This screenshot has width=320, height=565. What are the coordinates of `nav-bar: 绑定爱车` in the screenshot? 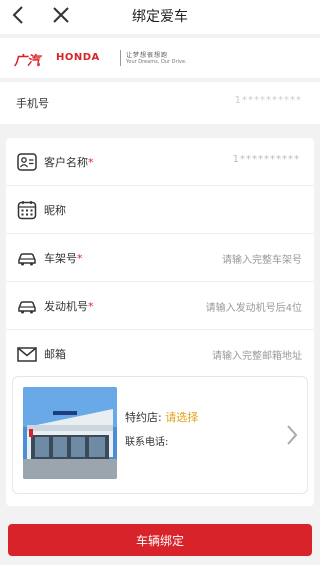 It's located at (160, 17).